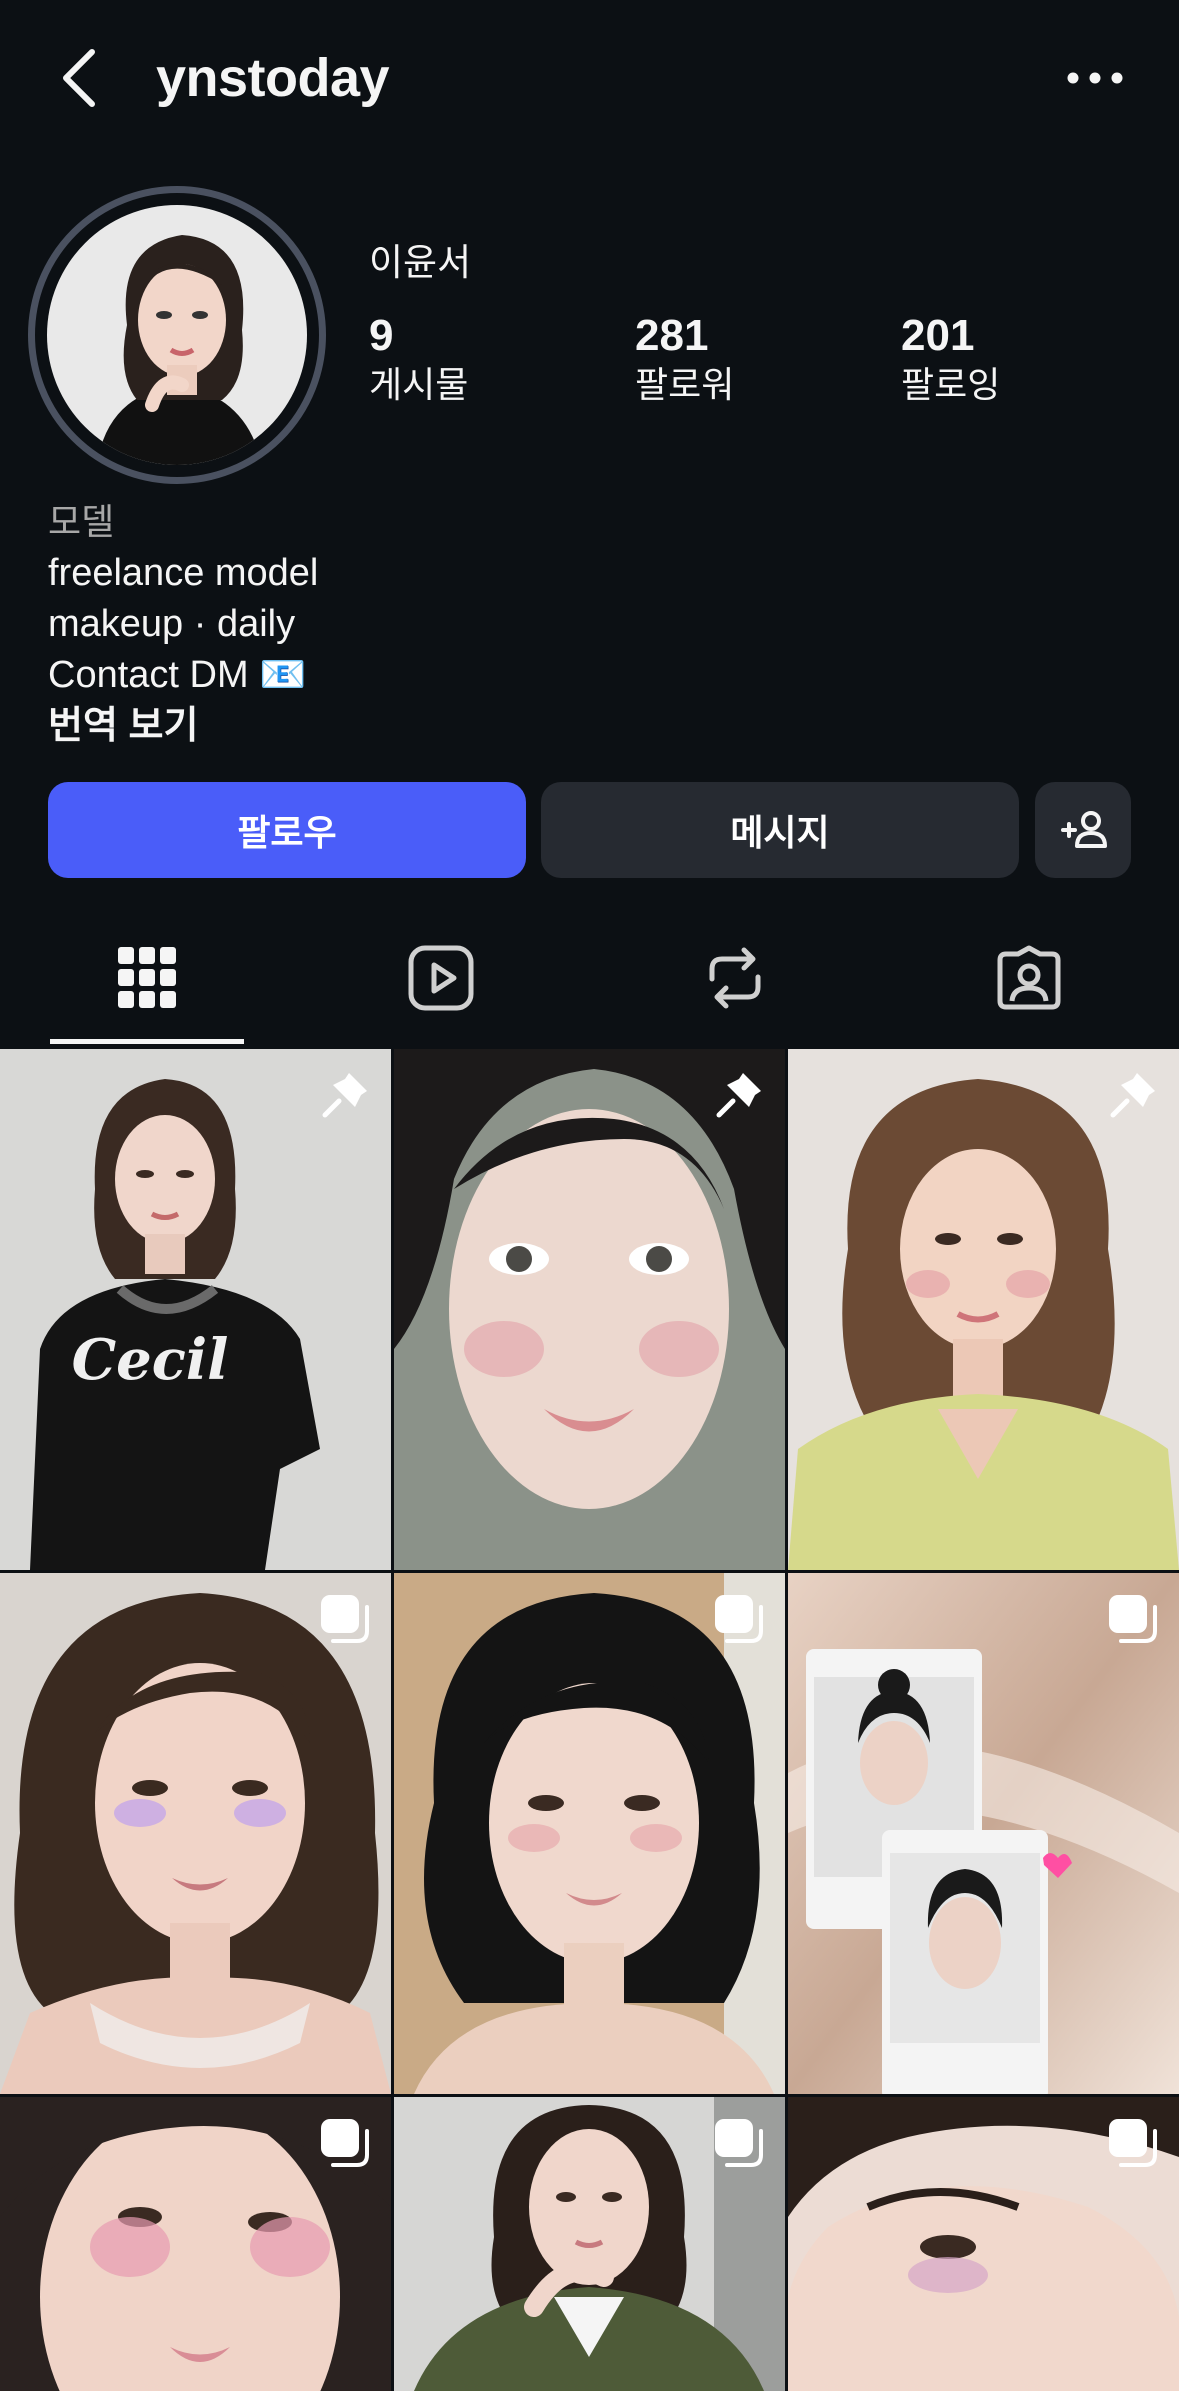 This screenshot has height=2391, width=1179. I want to click on posts-count-stat: 9 게시물, so click(418, 359).